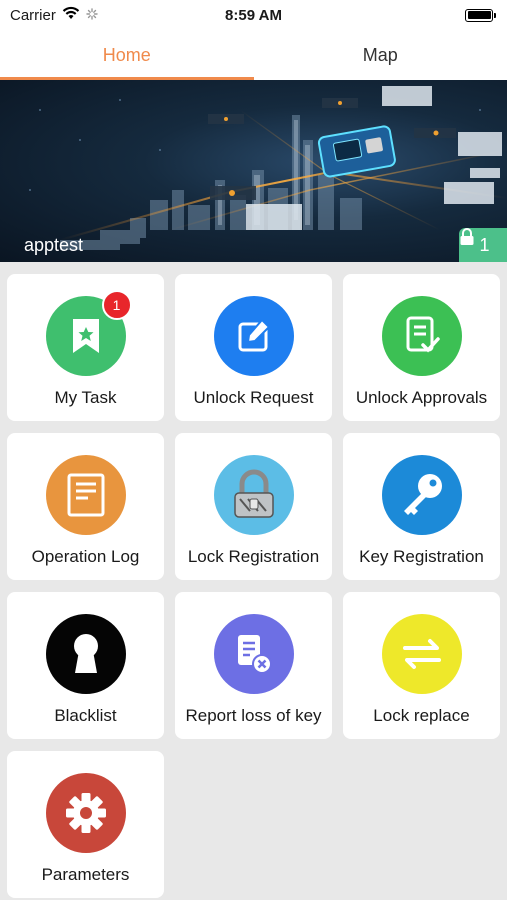 The image size is (507, 900). Describe the element at coordinates (253, 495) in the screenshot. I see `padlock-icon` at that location.